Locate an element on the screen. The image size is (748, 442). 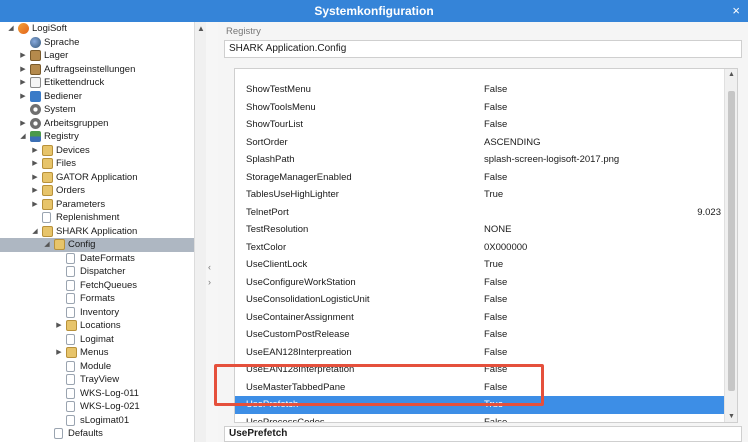
tree-item: ▶ Menus is located at coordinates (97, 353).